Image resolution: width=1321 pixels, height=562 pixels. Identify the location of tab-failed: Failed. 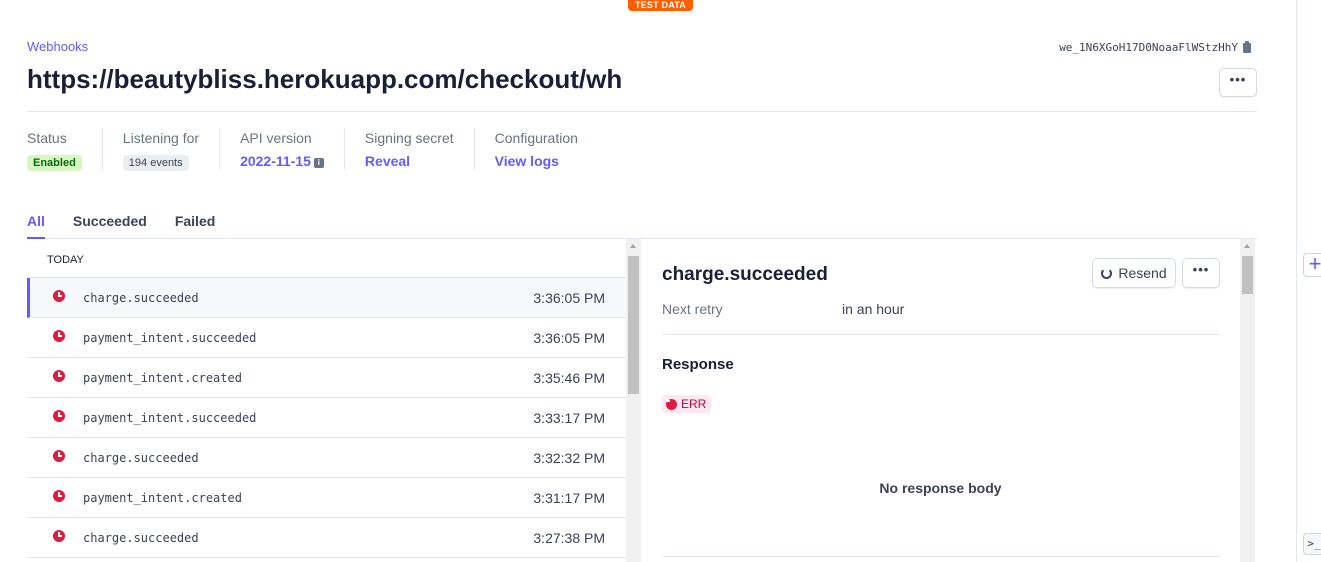
(195, 226).